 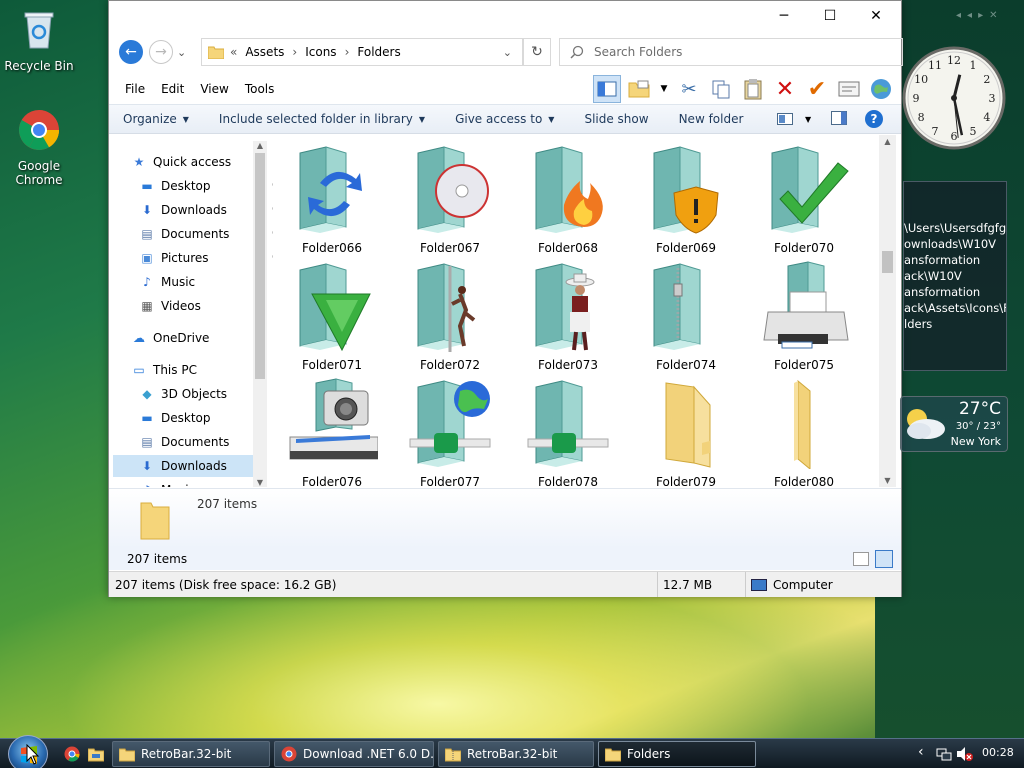 I want to click on folder-item: Folder075, so click(x=804, y=314).